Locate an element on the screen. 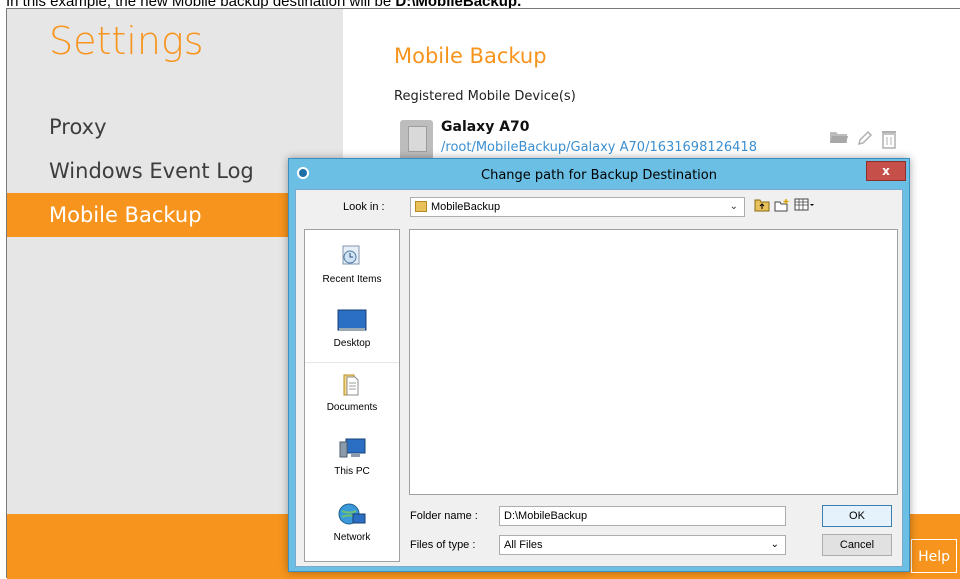  place-desktop: Desktop is located at coordinates (352, 330).